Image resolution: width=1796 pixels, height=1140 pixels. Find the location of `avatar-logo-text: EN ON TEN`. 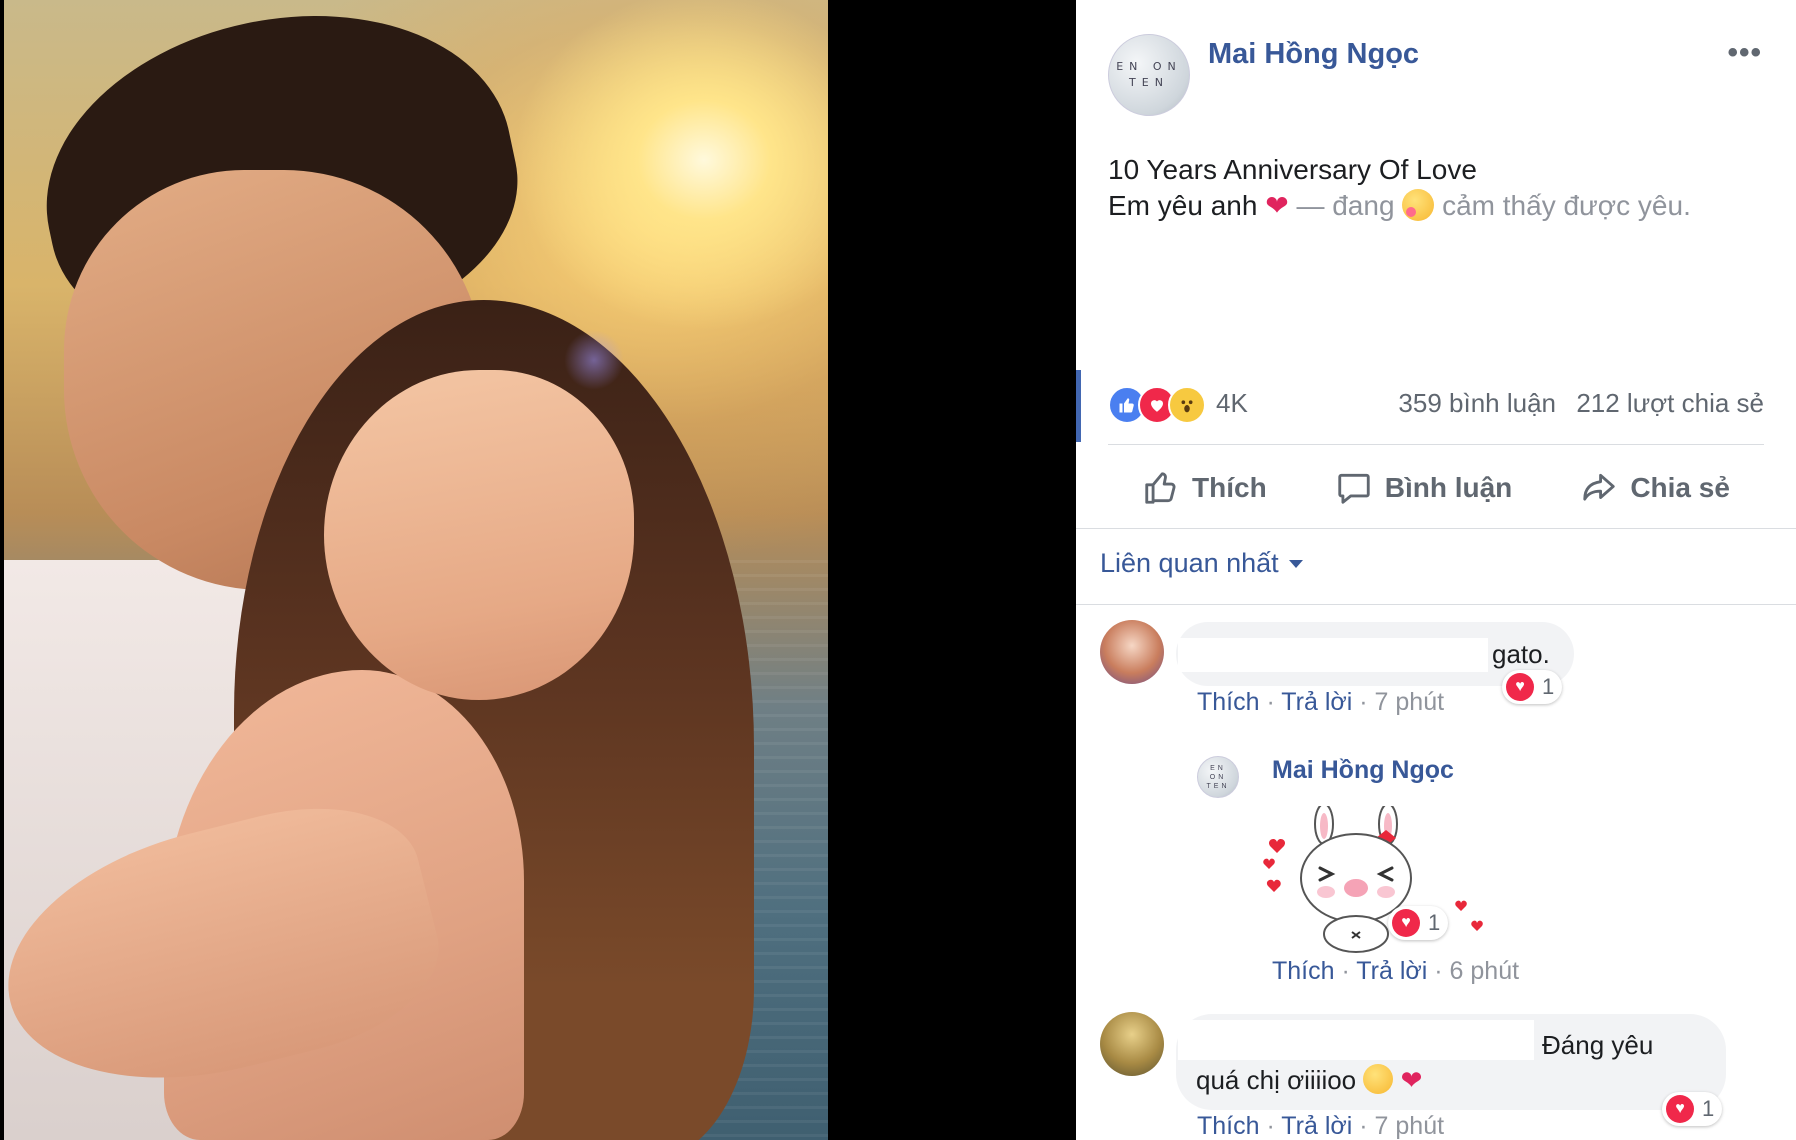

avatar-logo-text: EN ON TEN is located at coordinates (1149, 74).